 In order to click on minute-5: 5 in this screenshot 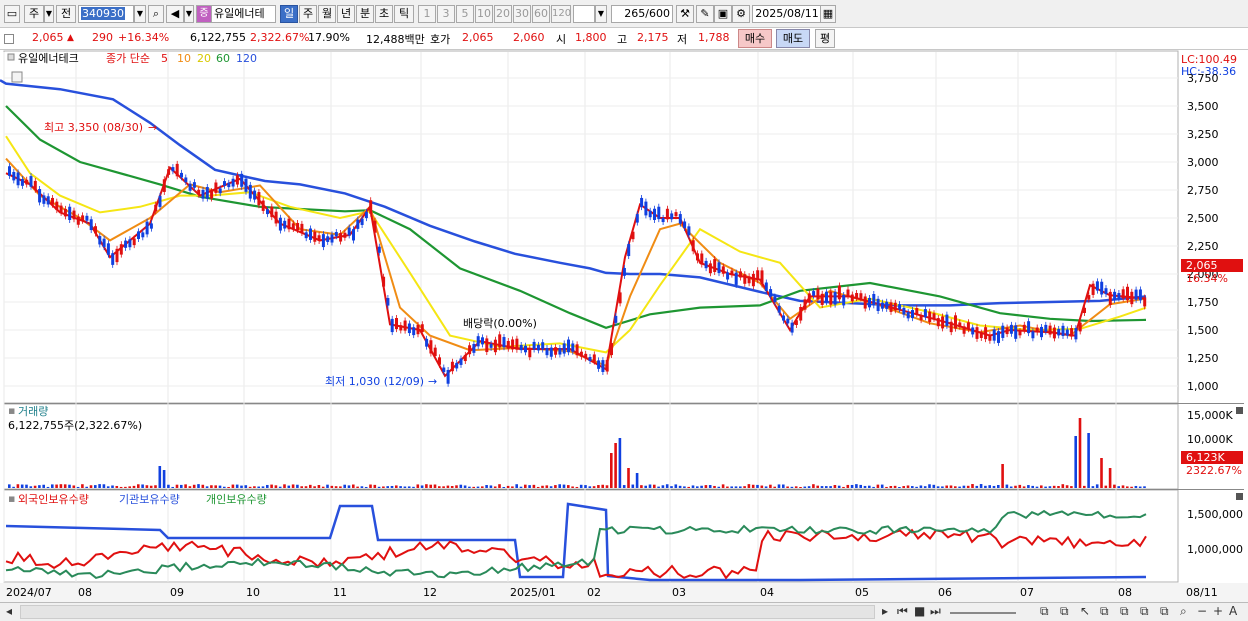, I will do `click(465, 14)`.